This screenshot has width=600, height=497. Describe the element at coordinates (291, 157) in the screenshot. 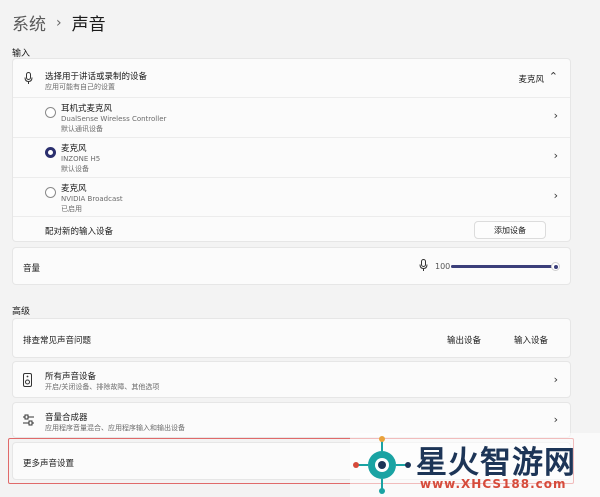

I see `device-item-inzone: 麦克风 INZONE H5 默认设备 ›` at that location.